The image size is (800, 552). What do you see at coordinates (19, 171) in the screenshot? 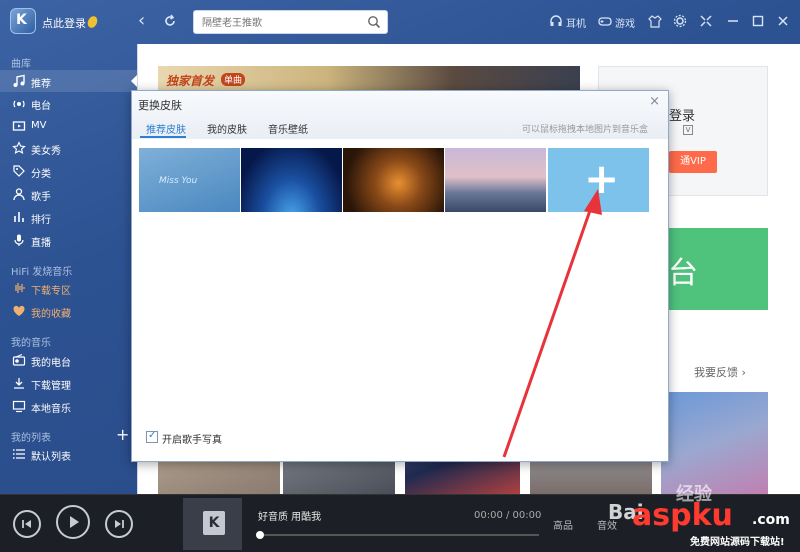
I see `tag-icon` at bounding box center [19, 171].